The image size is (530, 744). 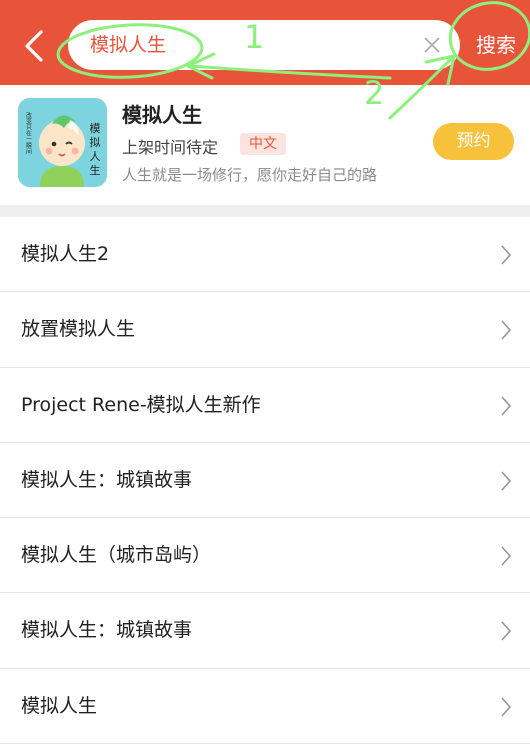 I want to click on back-button, so click(x=34, y=46).